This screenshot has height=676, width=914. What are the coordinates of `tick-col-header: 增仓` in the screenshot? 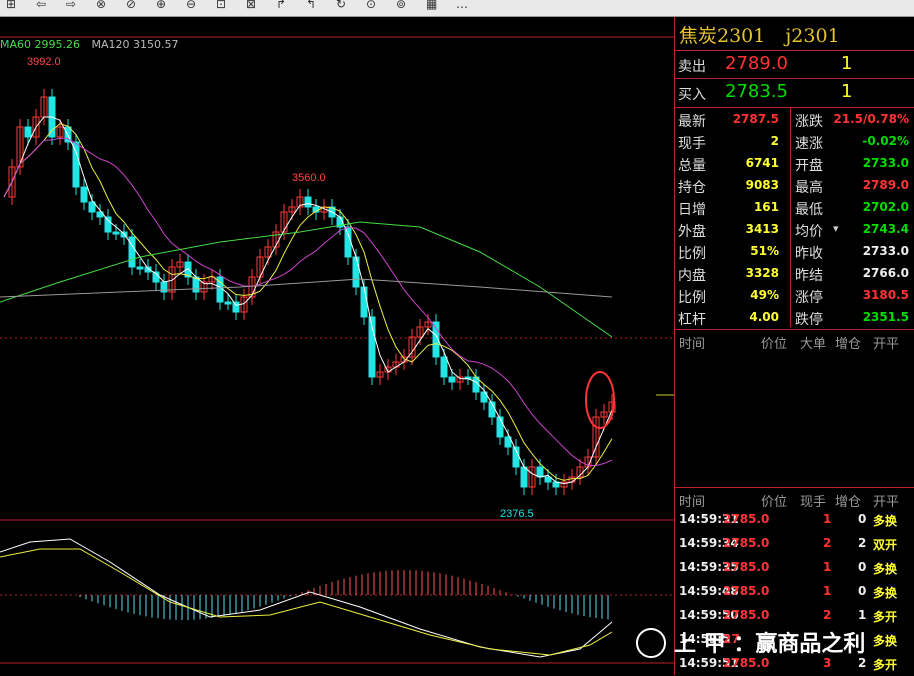 It's located at (848, 344).